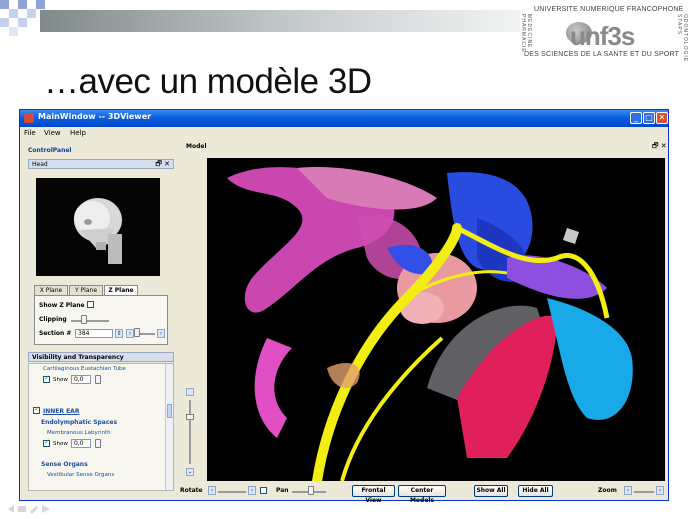 This screenshot has height=519, width=689. I want to click on menu-view: View, so click(52, 133).